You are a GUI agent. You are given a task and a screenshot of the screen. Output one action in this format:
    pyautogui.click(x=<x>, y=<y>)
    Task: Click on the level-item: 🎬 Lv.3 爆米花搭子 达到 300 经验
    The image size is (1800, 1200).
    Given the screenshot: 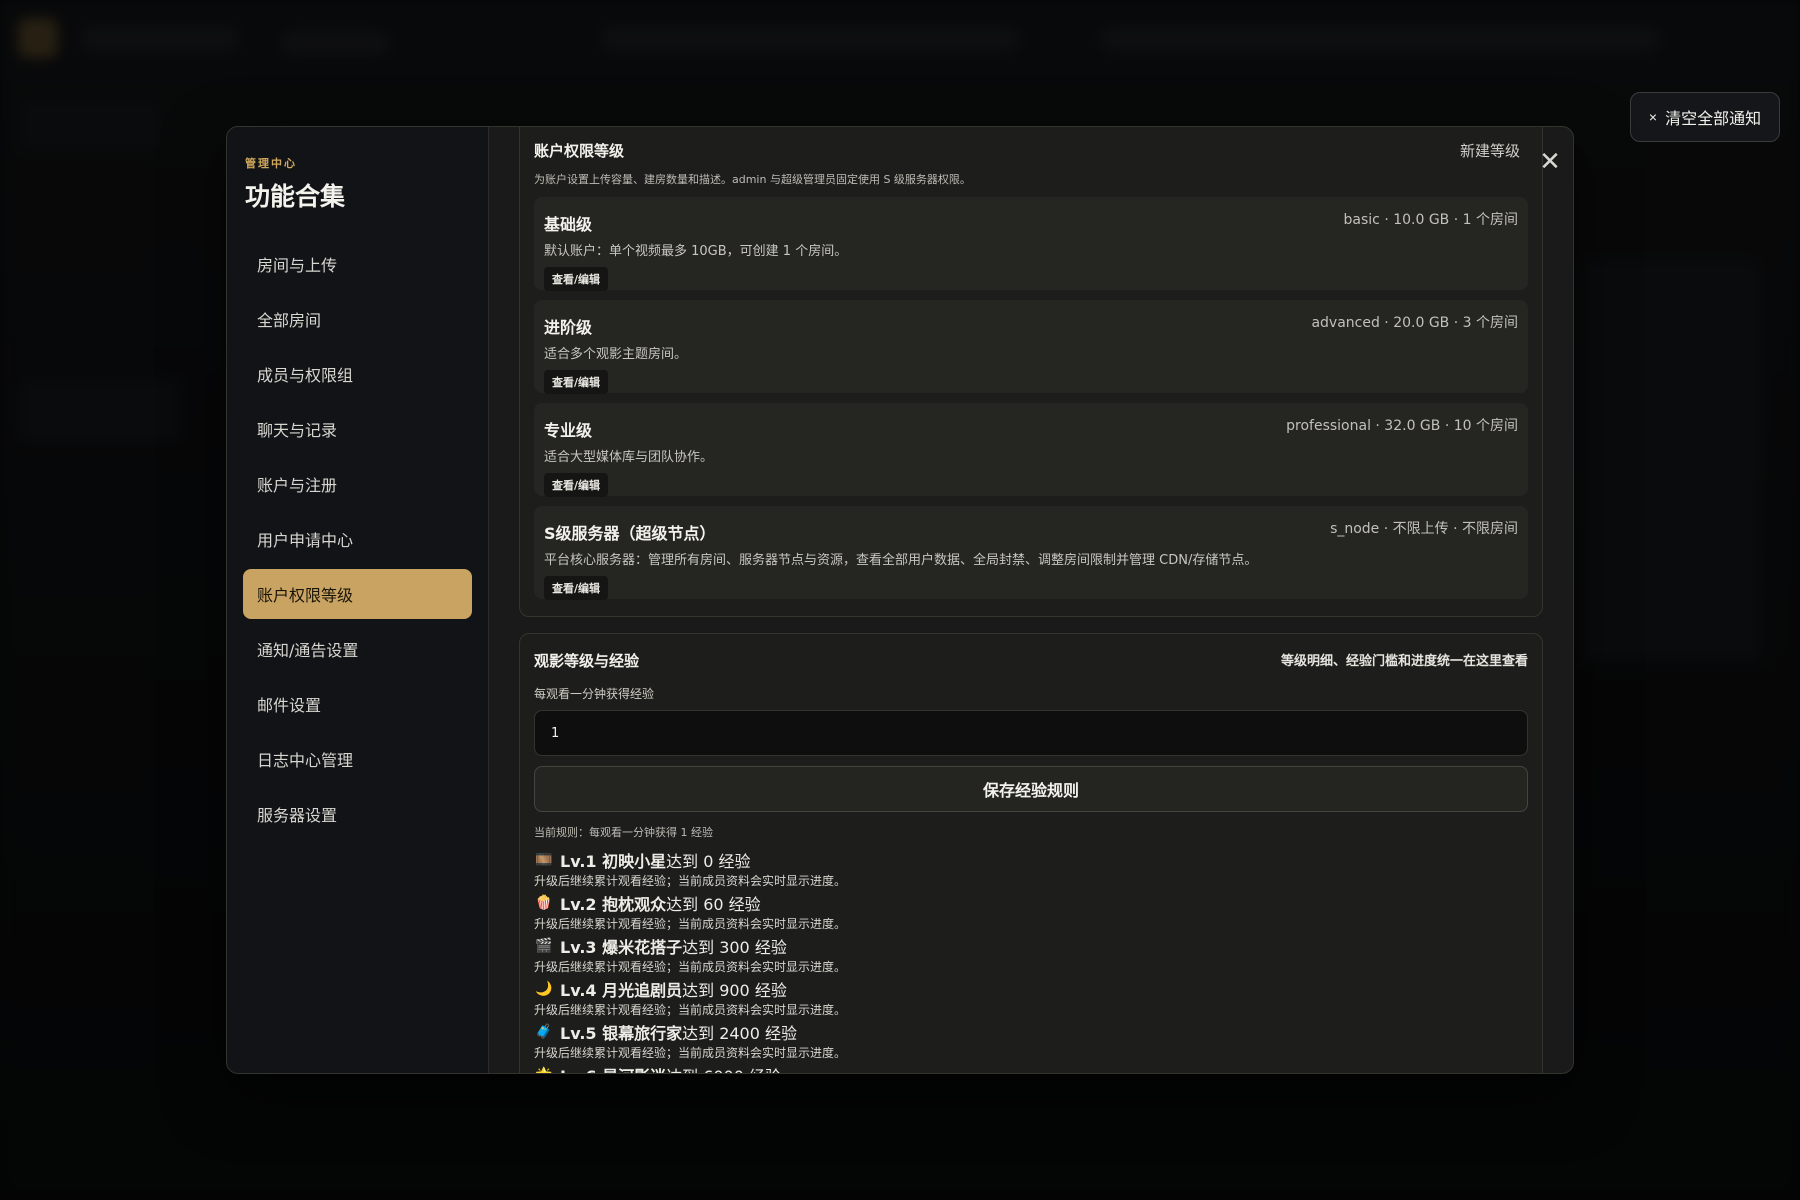 What is the action you would take?
    pyautogui.click(x=1031, y=945)
    